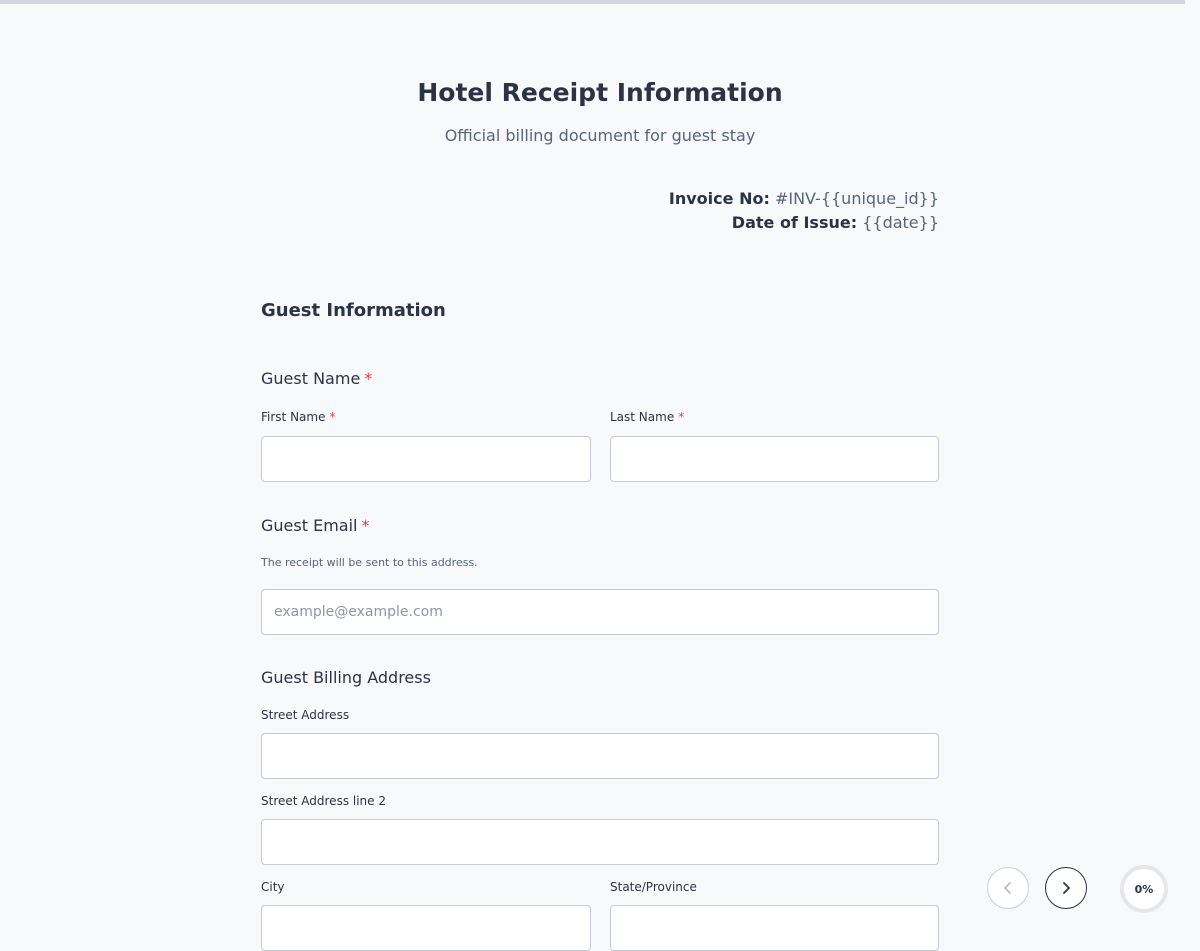 This screenshot has width=1200, height=951. Describe the element at coordinates (600, 135) in the screenshot. I see `form-subtitle: Official billing document for guest stay` at that location.